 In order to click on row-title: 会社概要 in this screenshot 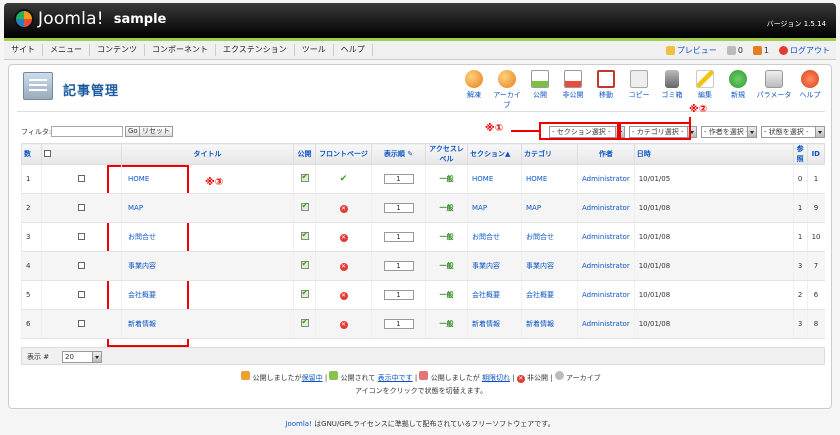, I will do `click(207, 295)`.